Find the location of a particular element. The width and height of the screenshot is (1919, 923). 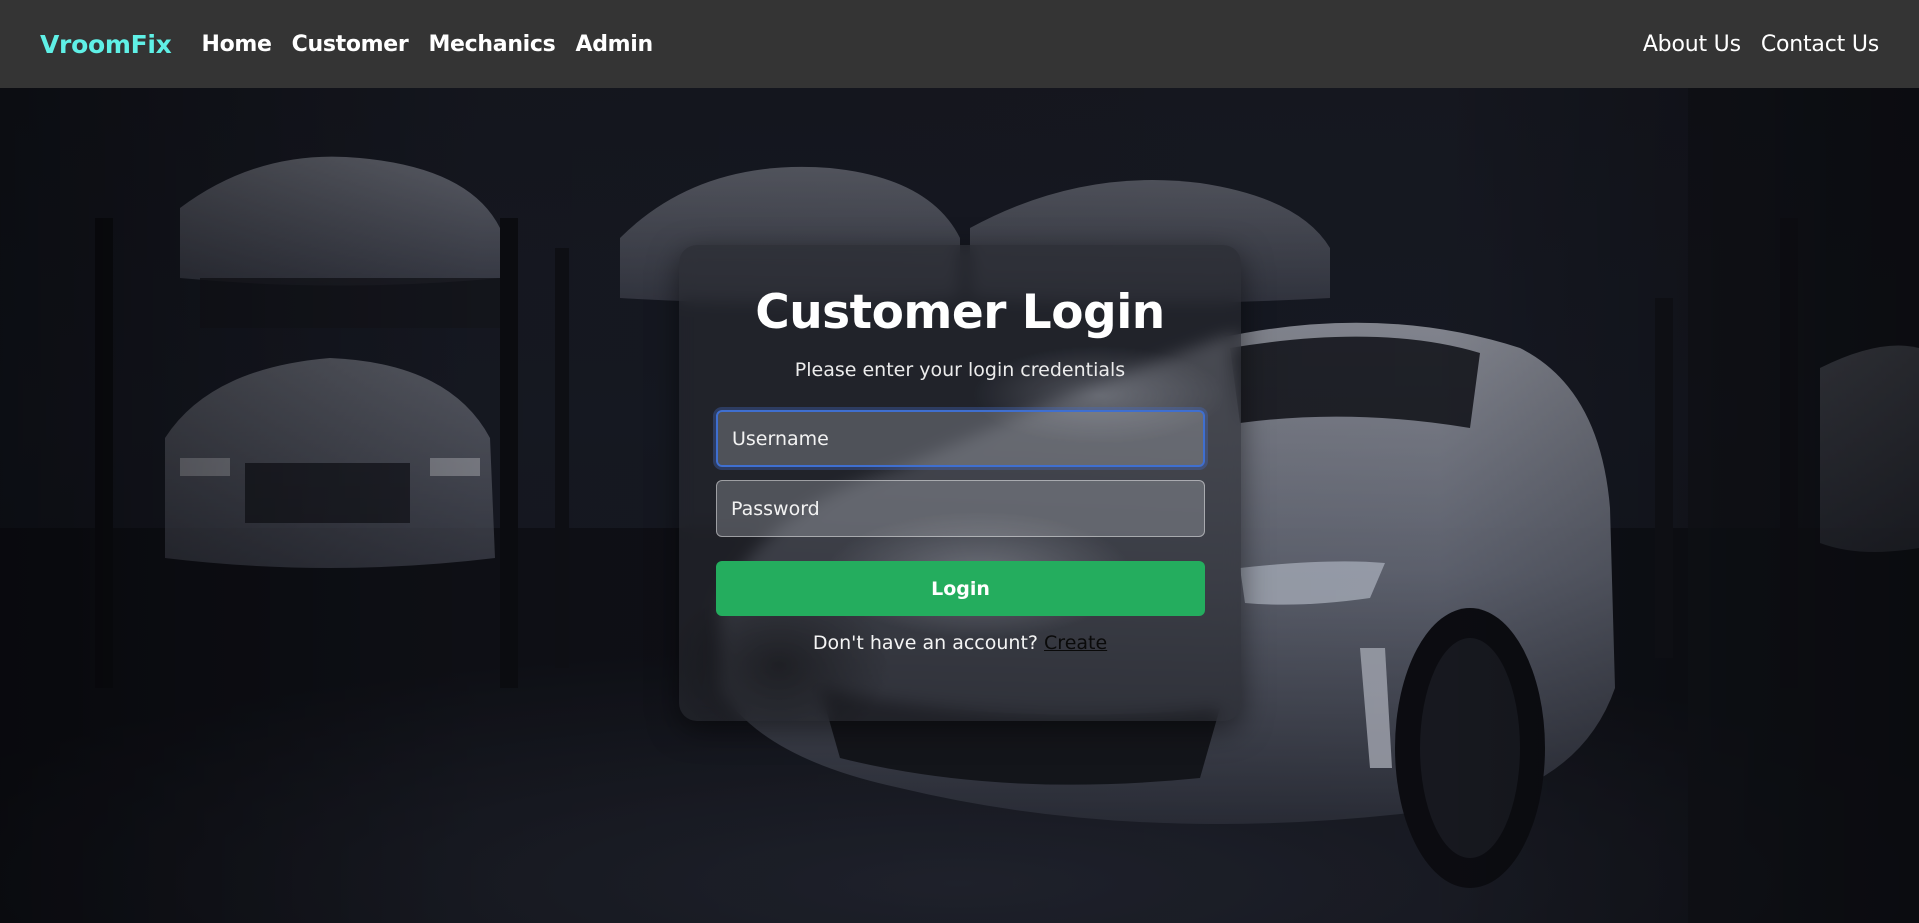

nav-right-group: About Us Contact Us is located at coordinates (1751, 44).